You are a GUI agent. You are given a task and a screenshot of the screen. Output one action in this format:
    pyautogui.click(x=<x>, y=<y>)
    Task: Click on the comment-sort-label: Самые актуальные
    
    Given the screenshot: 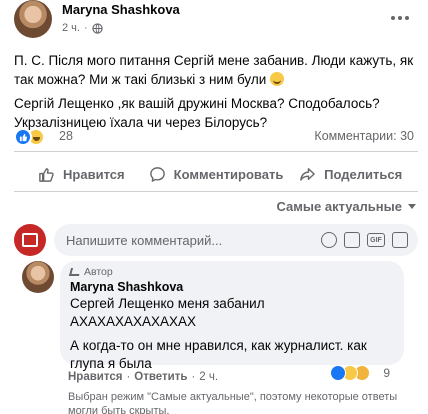 What is the action you would take?
    pyautogui.click(x=339, y=206)
    